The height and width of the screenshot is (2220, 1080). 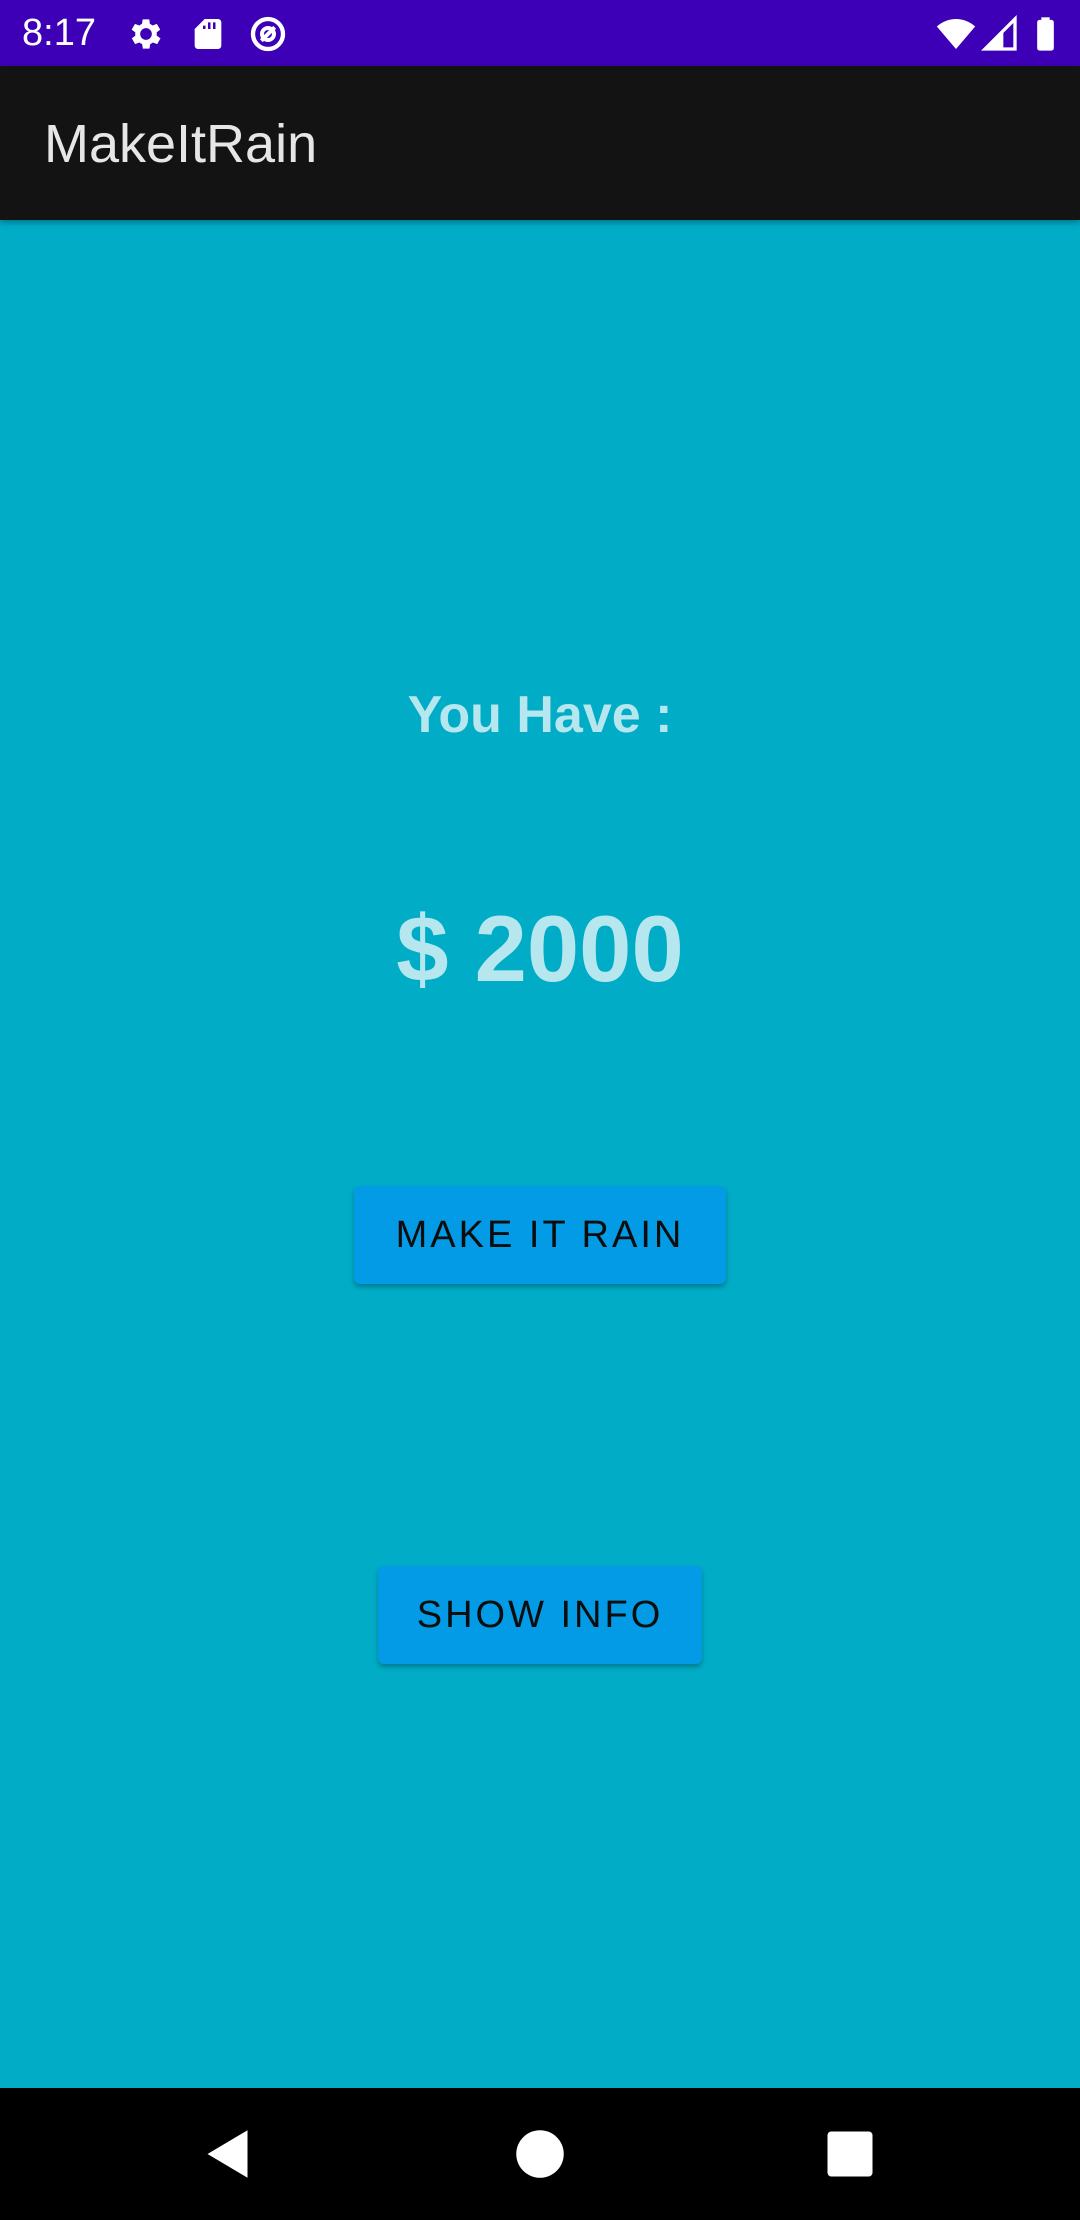 I want to click on at-sign-icon, so click(x=268, y=34).